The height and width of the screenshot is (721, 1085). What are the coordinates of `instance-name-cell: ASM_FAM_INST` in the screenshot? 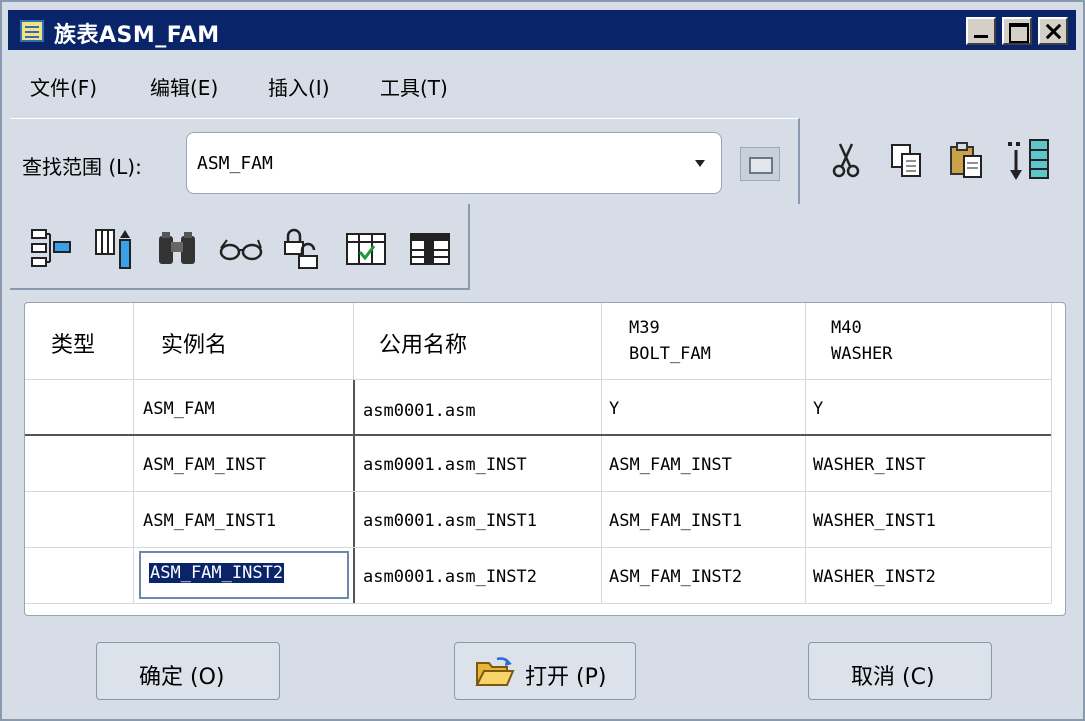 It's located at (204, 465).